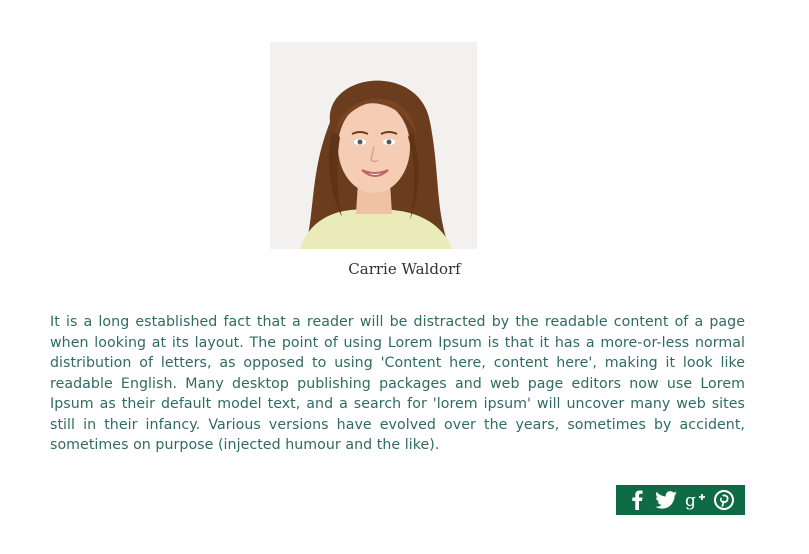 The height and width of the screenshot is (554, 809). I want to click on profile-photo, so click(373, 145).